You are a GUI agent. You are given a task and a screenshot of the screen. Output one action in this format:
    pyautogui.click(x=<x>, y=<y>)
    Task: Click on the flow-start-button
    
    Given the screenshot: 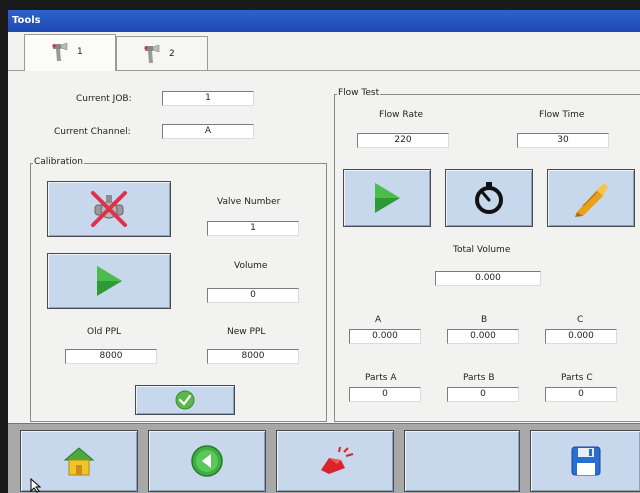 What is the action you would take?
    pyautogui.click(x=387, y=198)
    